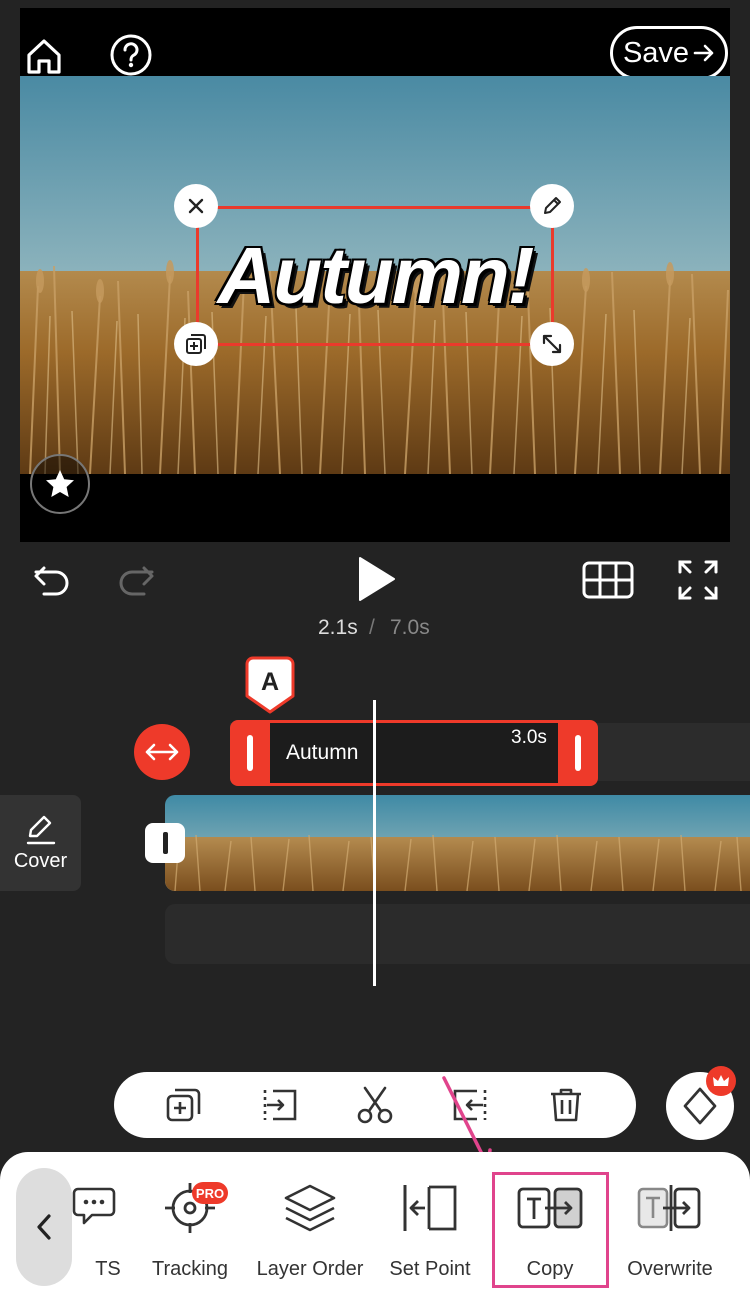  I want to click on undo-icon, so click(51, 581).